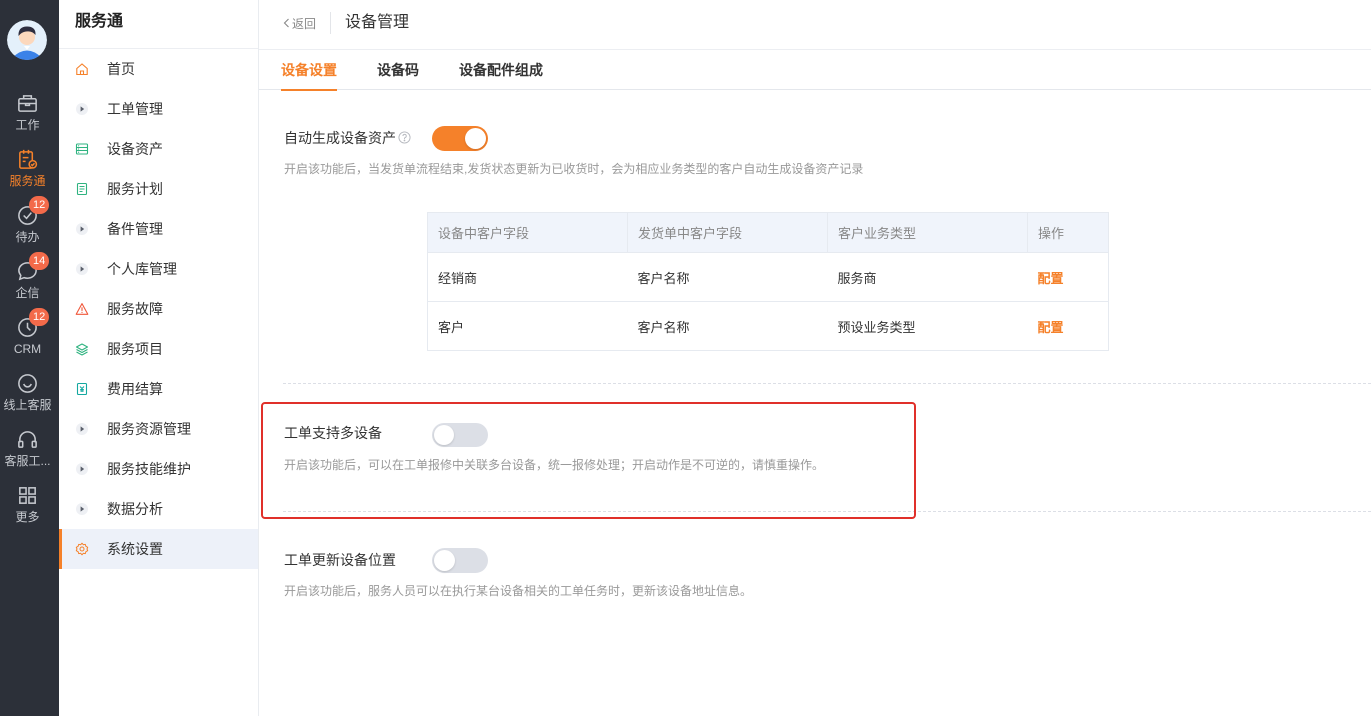  I want to click on todo-badge: 12, so click(39, 205).